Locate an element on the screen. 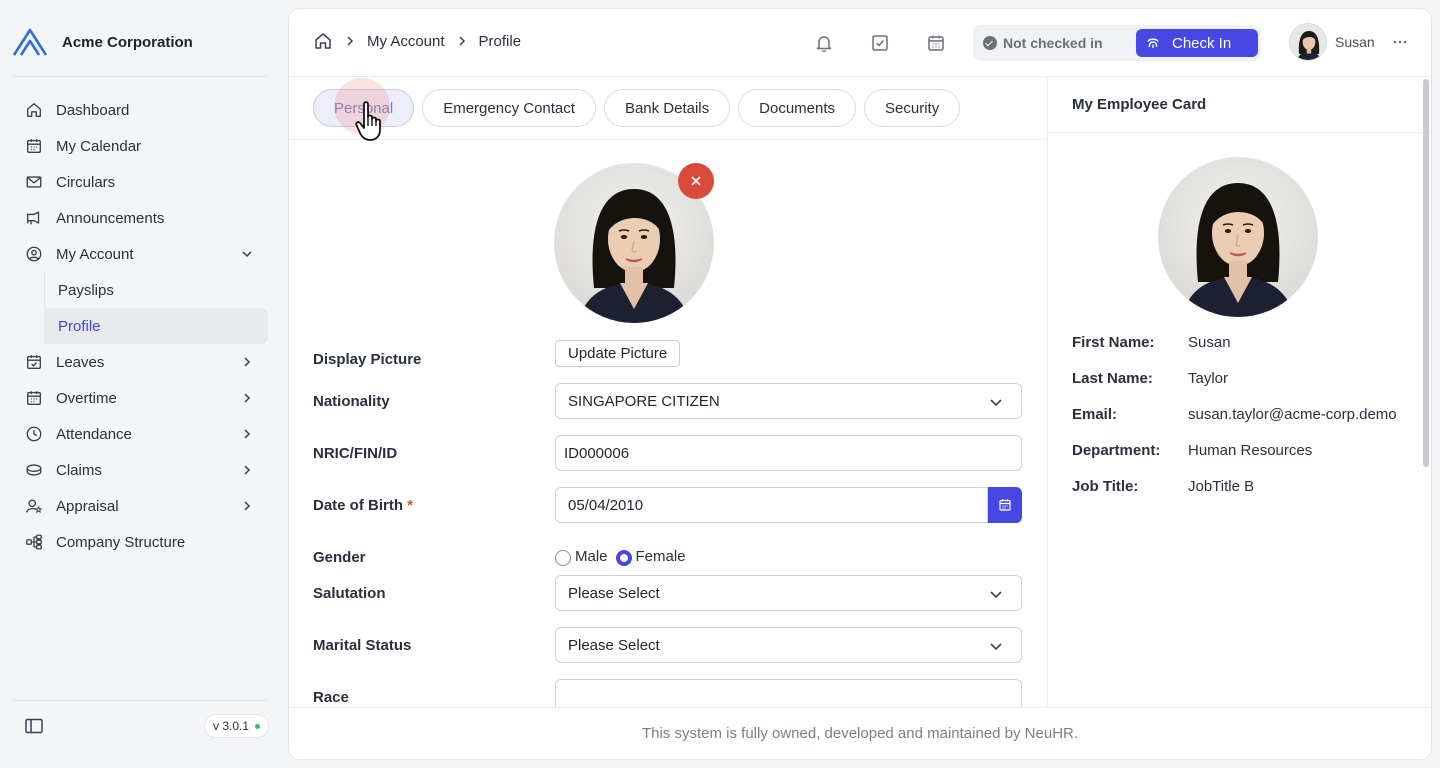 Image resolution: width=1440 pixels, height=768 pixels. sidebar-item-company-structure: Company Structure is located at coordinates (140, 542).